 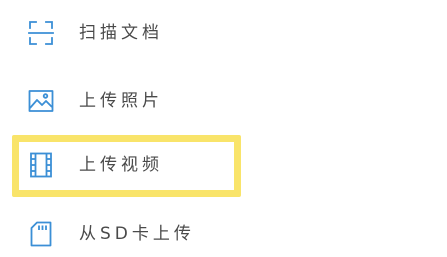 What do you see at coordinates (41, 165) in the screenshot?
I see `video-icon` at bounding box center [41, 165].